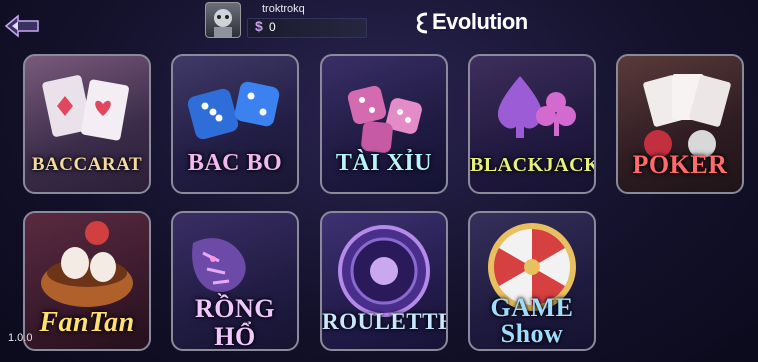 The width and height of the screenshot is (758, 362). Describe the element at coordinates (235, 281) in the screenshot. I see `game-tile-rong-ho: RỒNG HỔ` at that location.